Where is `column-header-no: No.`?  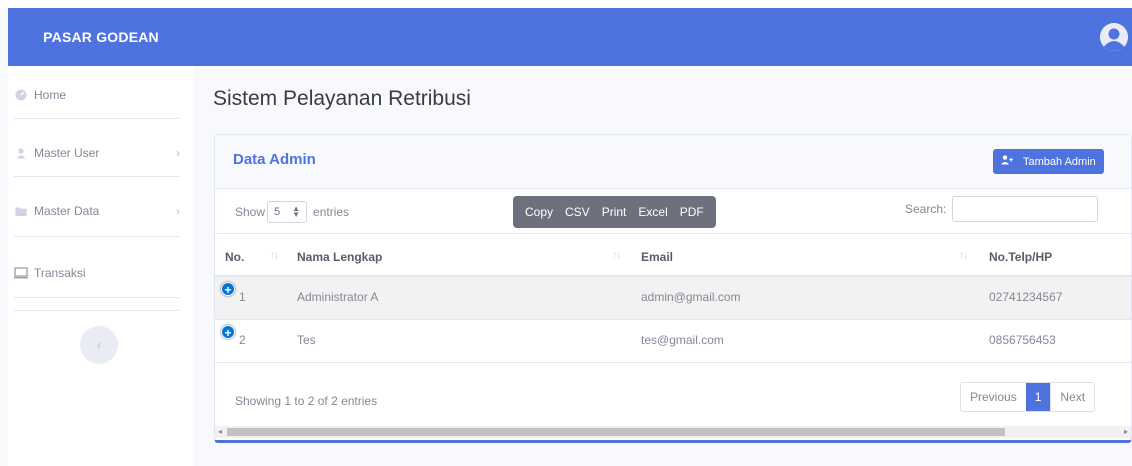
column-header-no: No. is located at coordinates (234, 257).